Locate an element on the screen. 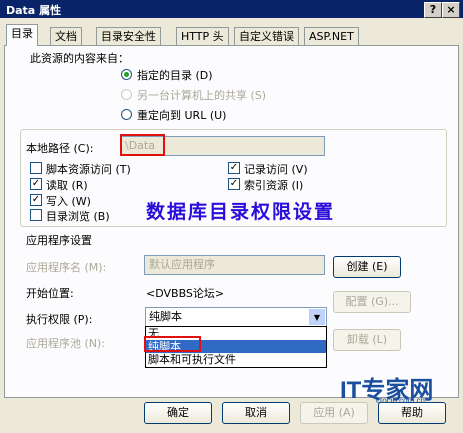 This screenshot has width=463, height=433. tab-aspnet: ASP.NET is located at coordinates (331, 36).